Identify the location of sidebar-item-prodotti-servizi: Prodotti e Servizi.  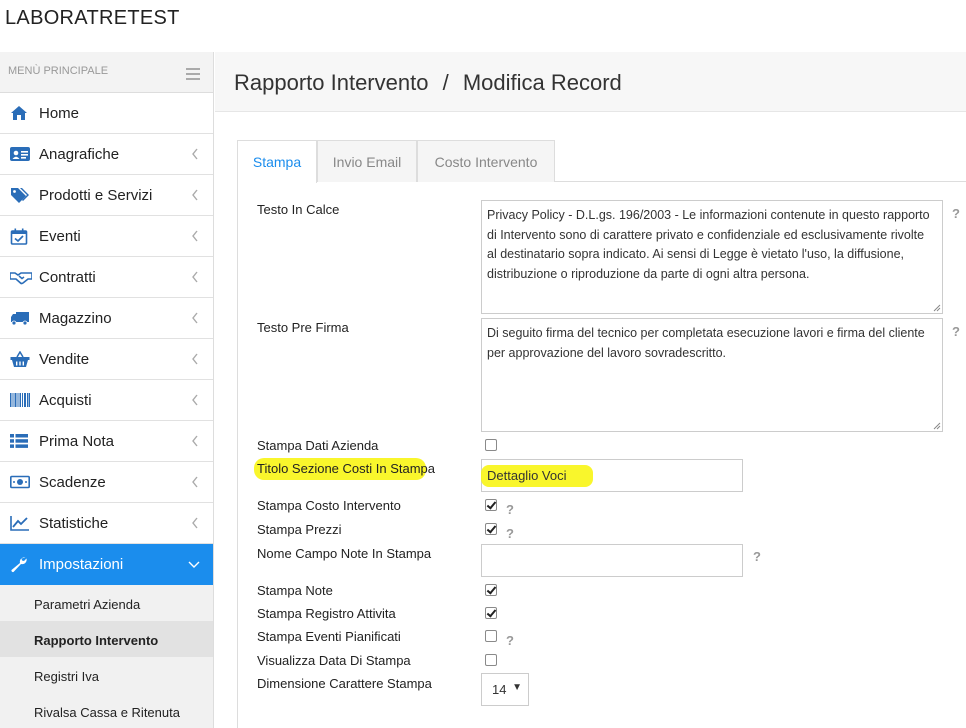
(106, 195).